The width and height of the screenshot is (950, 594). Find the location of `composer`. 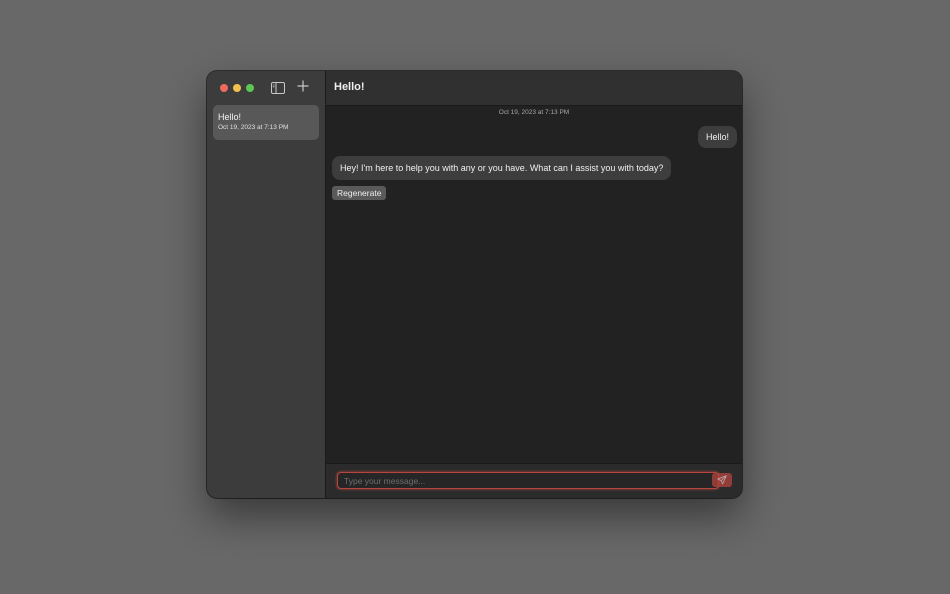

composer is located at coordinates (534, 480).